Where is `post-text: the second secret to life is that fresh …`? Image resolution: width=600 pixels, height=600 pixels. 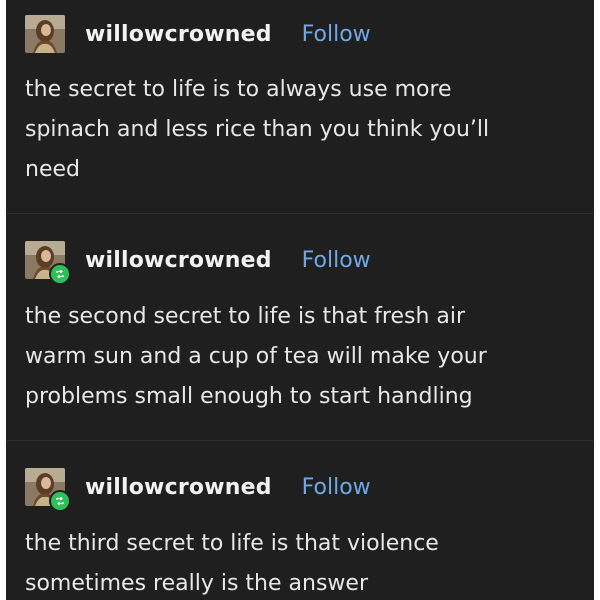
post-text: the second secret to life is that fresh … is located at coordinates (256, 356).